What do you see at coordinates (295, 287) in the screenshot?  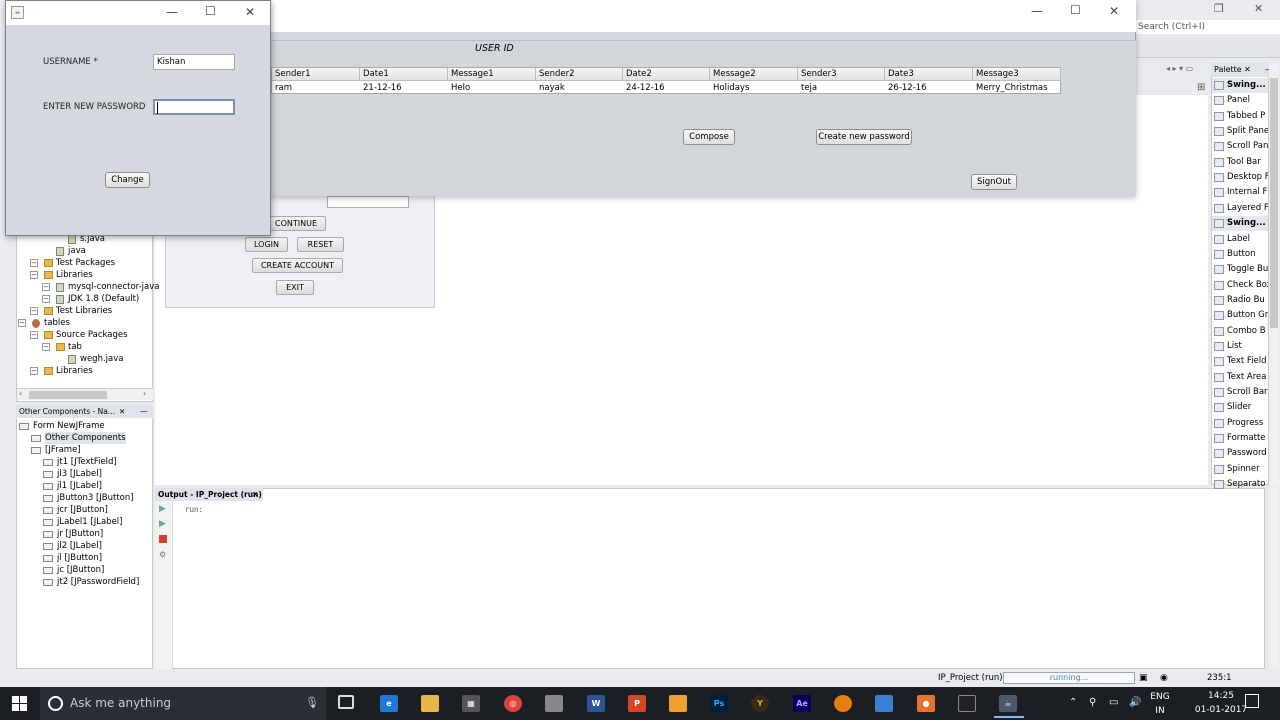 I see `designer-exit-button: EXIT` at bounding box center [295, 287].